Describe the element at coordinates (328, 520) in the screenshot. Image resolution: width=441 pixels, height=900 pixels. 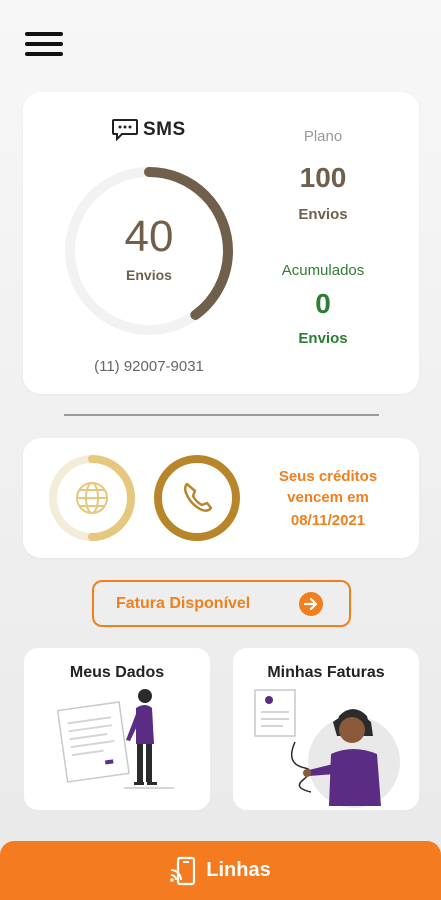
I see `credits-expiry-date: 08/11/2021` at that location.